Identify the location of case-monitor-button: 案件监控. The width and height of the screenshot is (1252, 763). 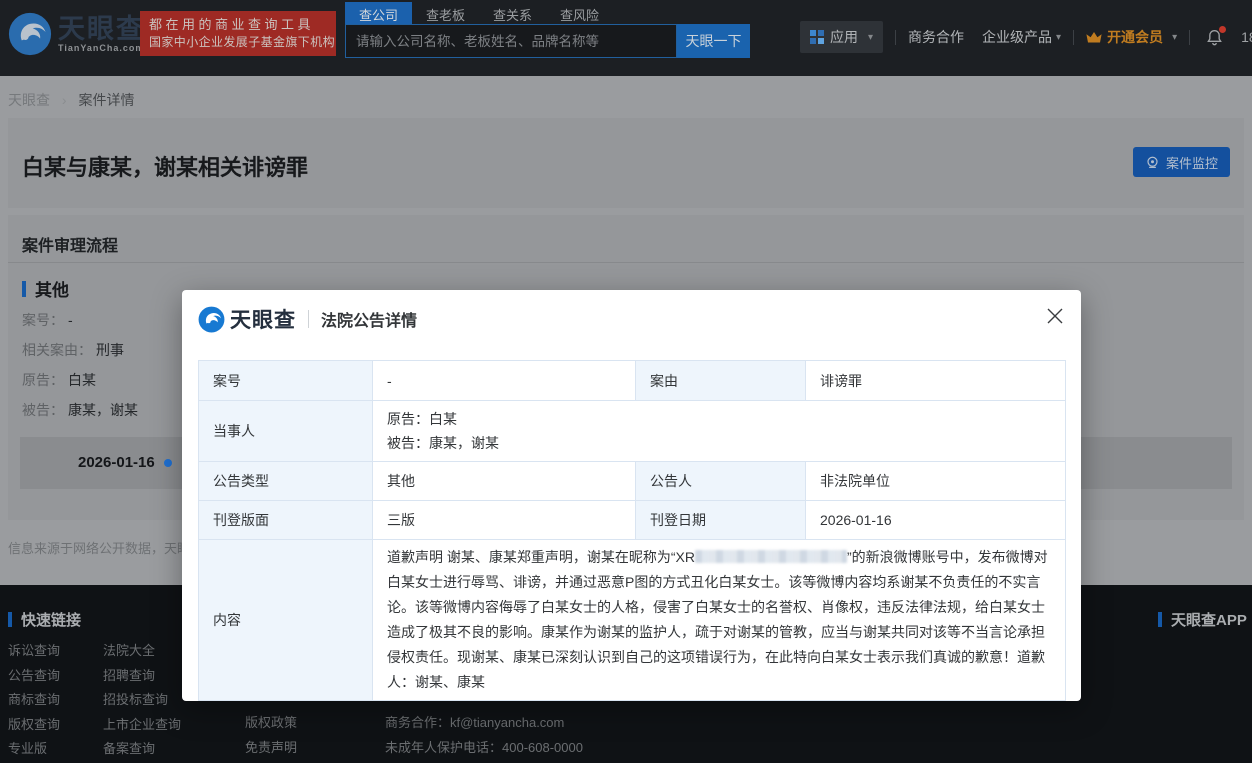
(1181, 162).